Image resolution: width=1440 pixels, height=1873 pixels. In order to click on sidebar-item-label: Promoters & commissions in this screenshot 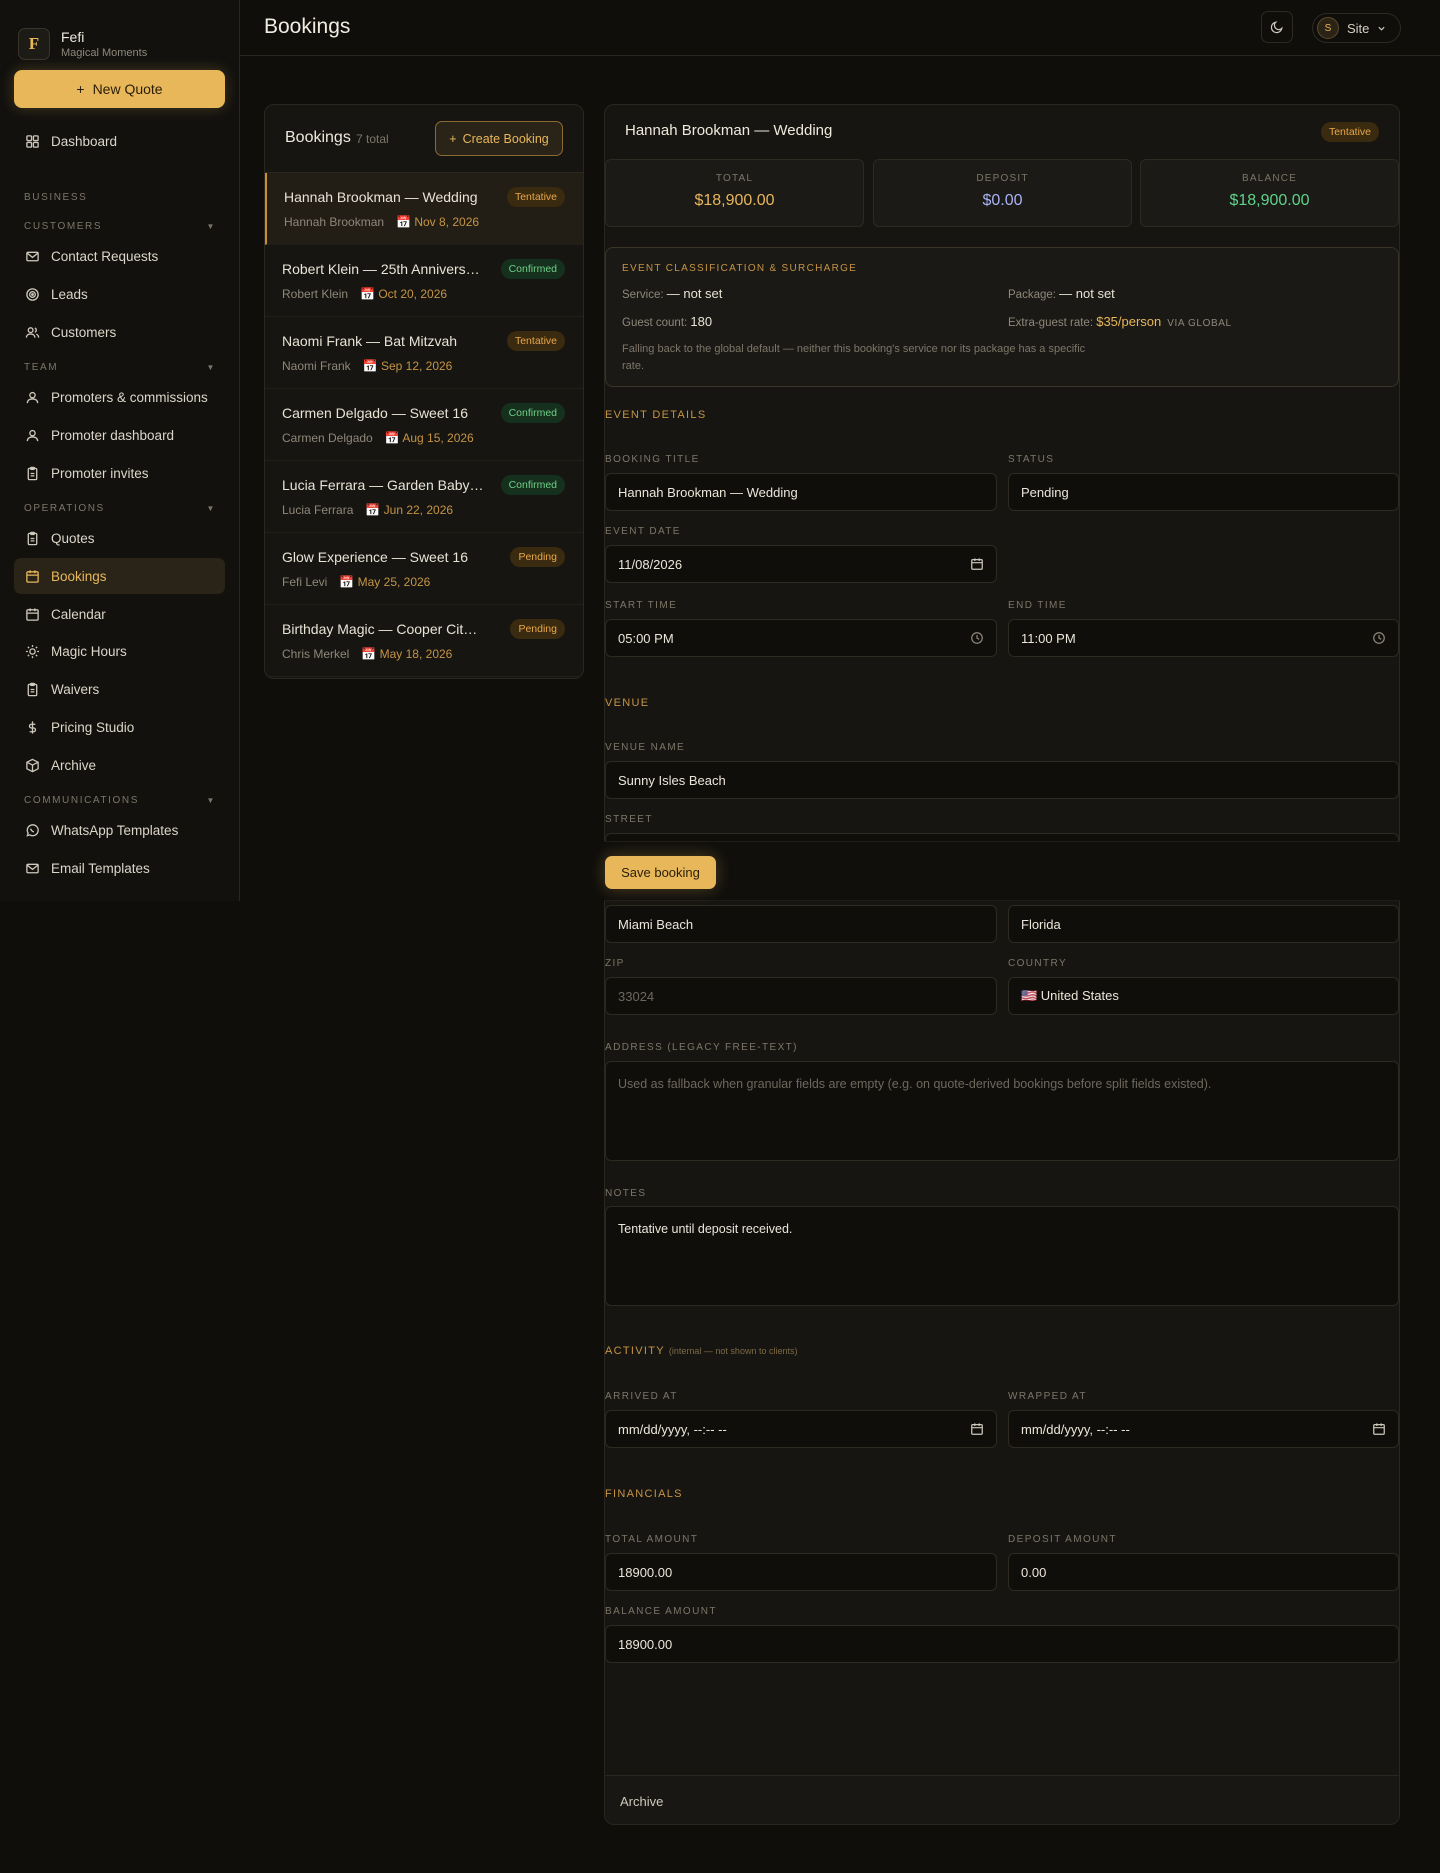, I will do `click(129, 397)`.